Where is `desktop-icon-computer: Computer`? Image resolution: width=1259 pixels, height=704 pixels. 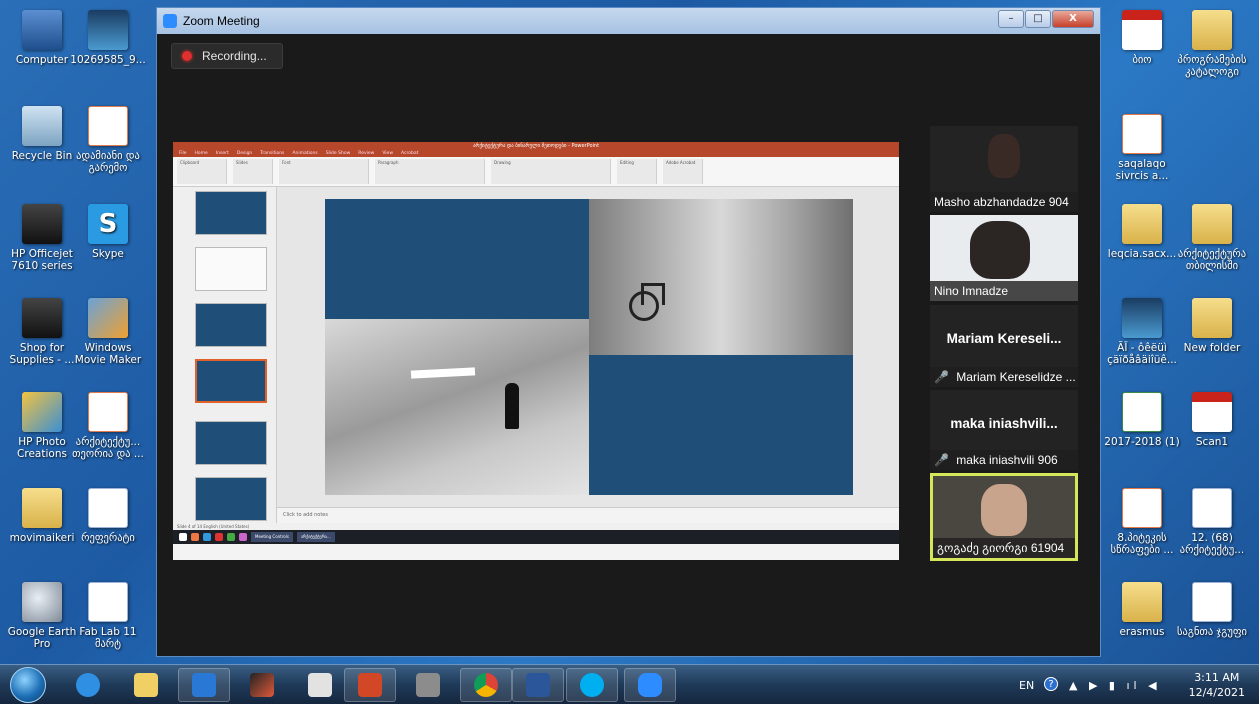 desktop-icon-computer: Computer is located at coordinates (42, 38).